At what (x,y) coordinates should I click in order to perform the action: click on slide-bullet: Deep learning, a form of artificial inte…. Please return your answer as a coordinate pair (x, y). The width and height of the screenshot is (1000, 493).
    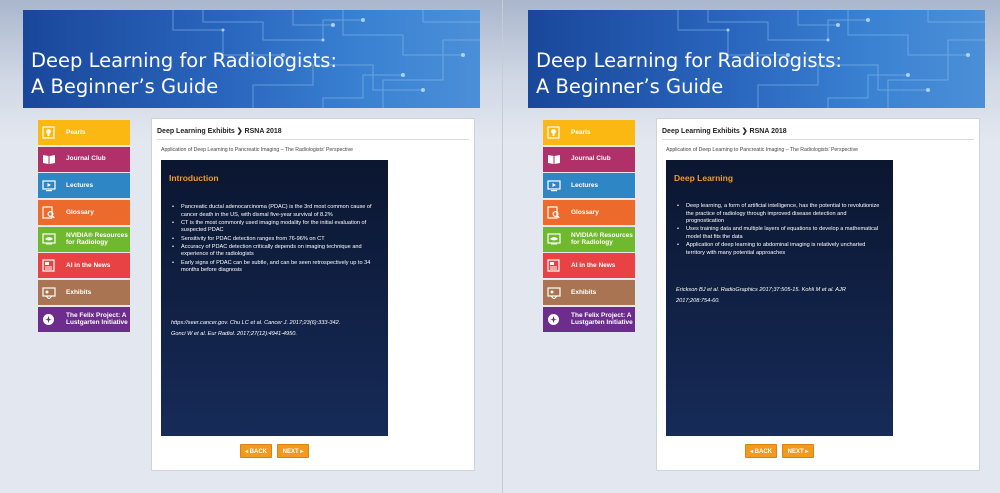
    Looking at the image, I should click on (779, 214).